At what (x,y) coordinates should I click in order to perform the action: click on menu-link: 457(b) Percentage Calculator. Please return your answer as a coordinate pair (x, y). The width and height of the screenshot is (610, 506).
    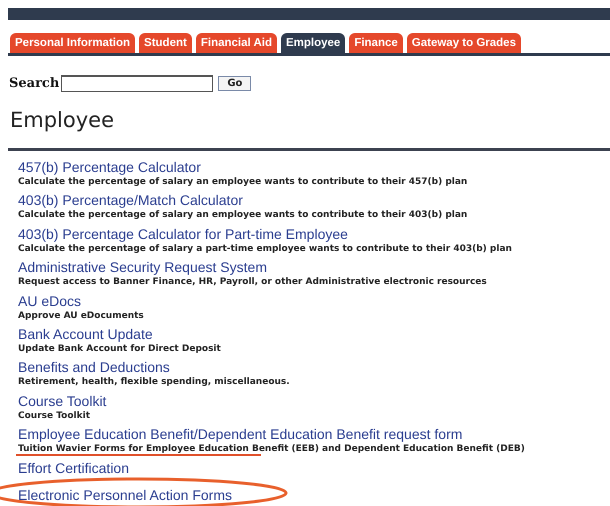
    Looking at the image, I should click on (109, 167).